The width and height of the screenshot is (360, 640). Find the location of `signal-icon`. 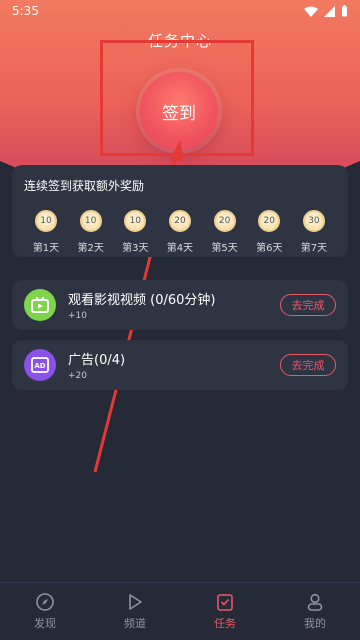

signal-icon is located at coordinates (329, 11).